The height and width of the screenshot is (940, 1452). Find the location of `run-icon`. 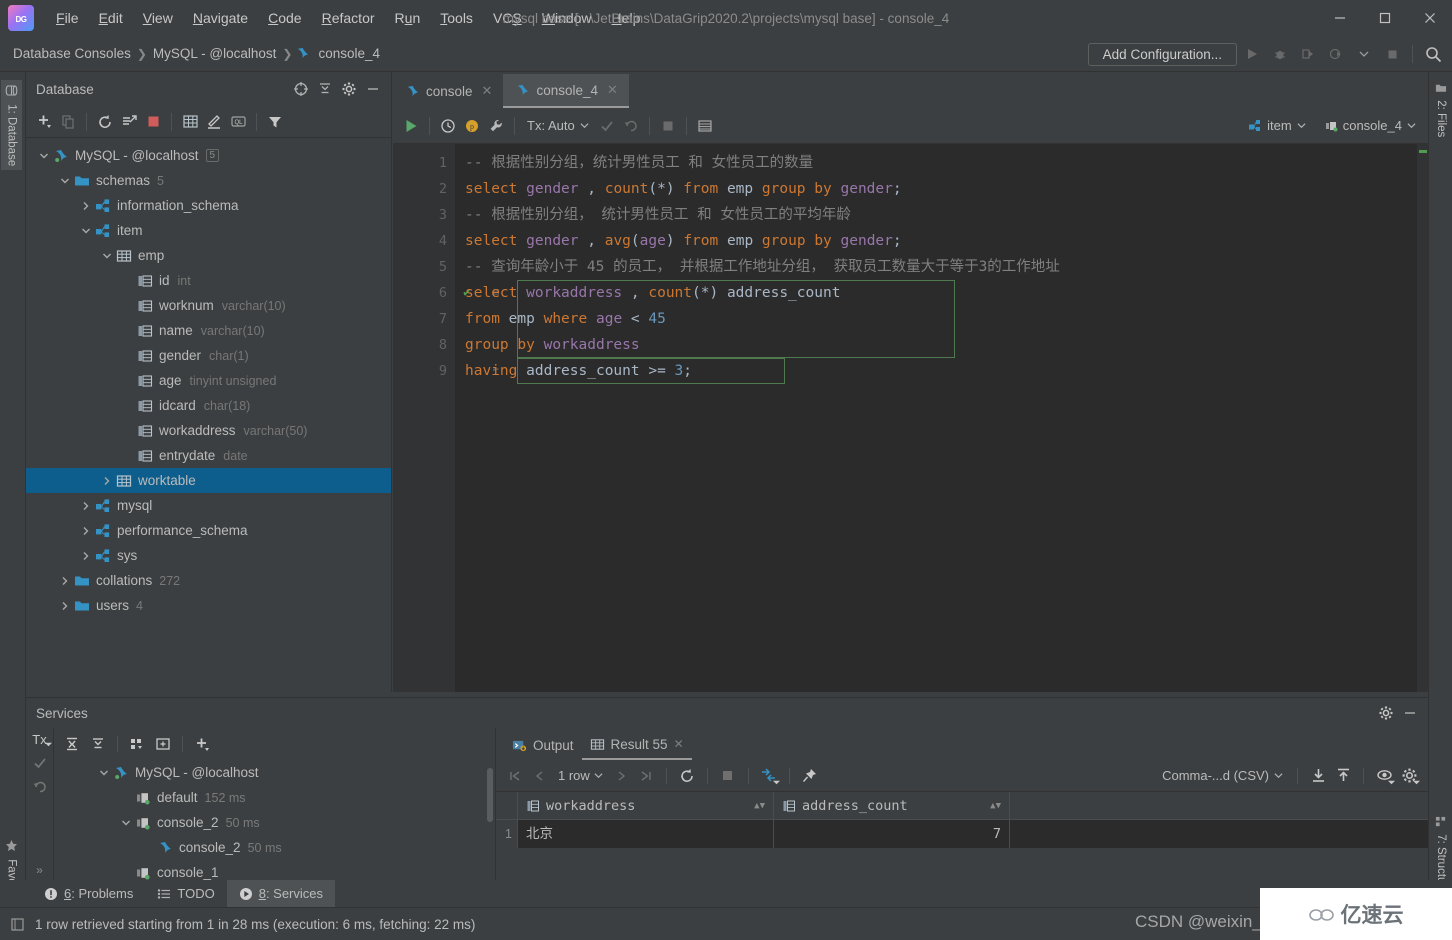

run-icon is located at coordinates (1252, 54).